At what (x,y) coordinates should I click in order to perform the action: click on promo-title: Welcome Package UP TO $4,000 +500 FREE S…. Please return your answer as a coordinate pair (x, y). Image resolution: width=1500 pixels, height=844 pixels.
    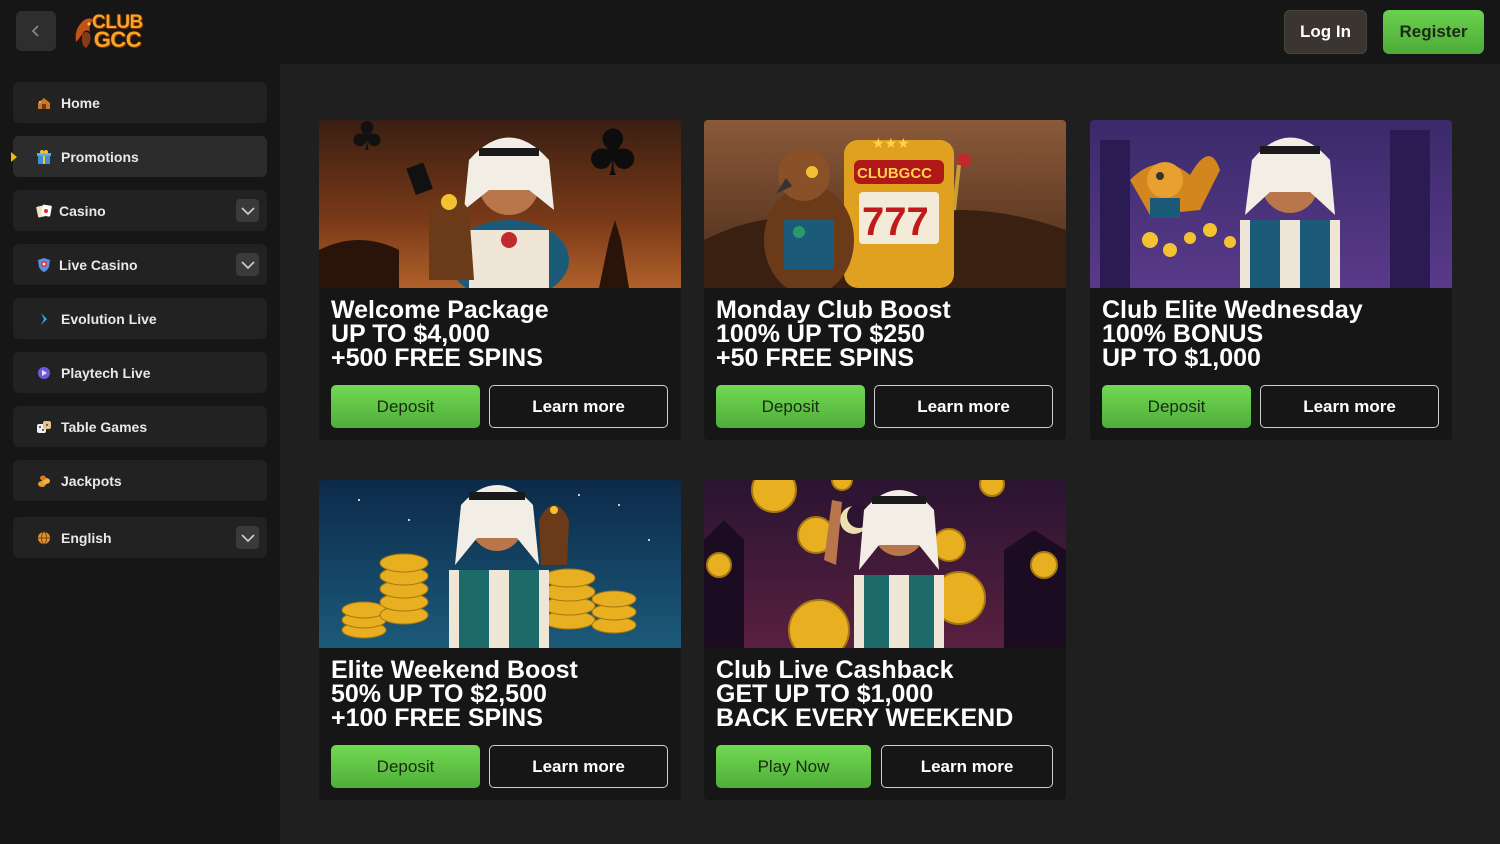
    Looking at the image, I should click on (440, 334).